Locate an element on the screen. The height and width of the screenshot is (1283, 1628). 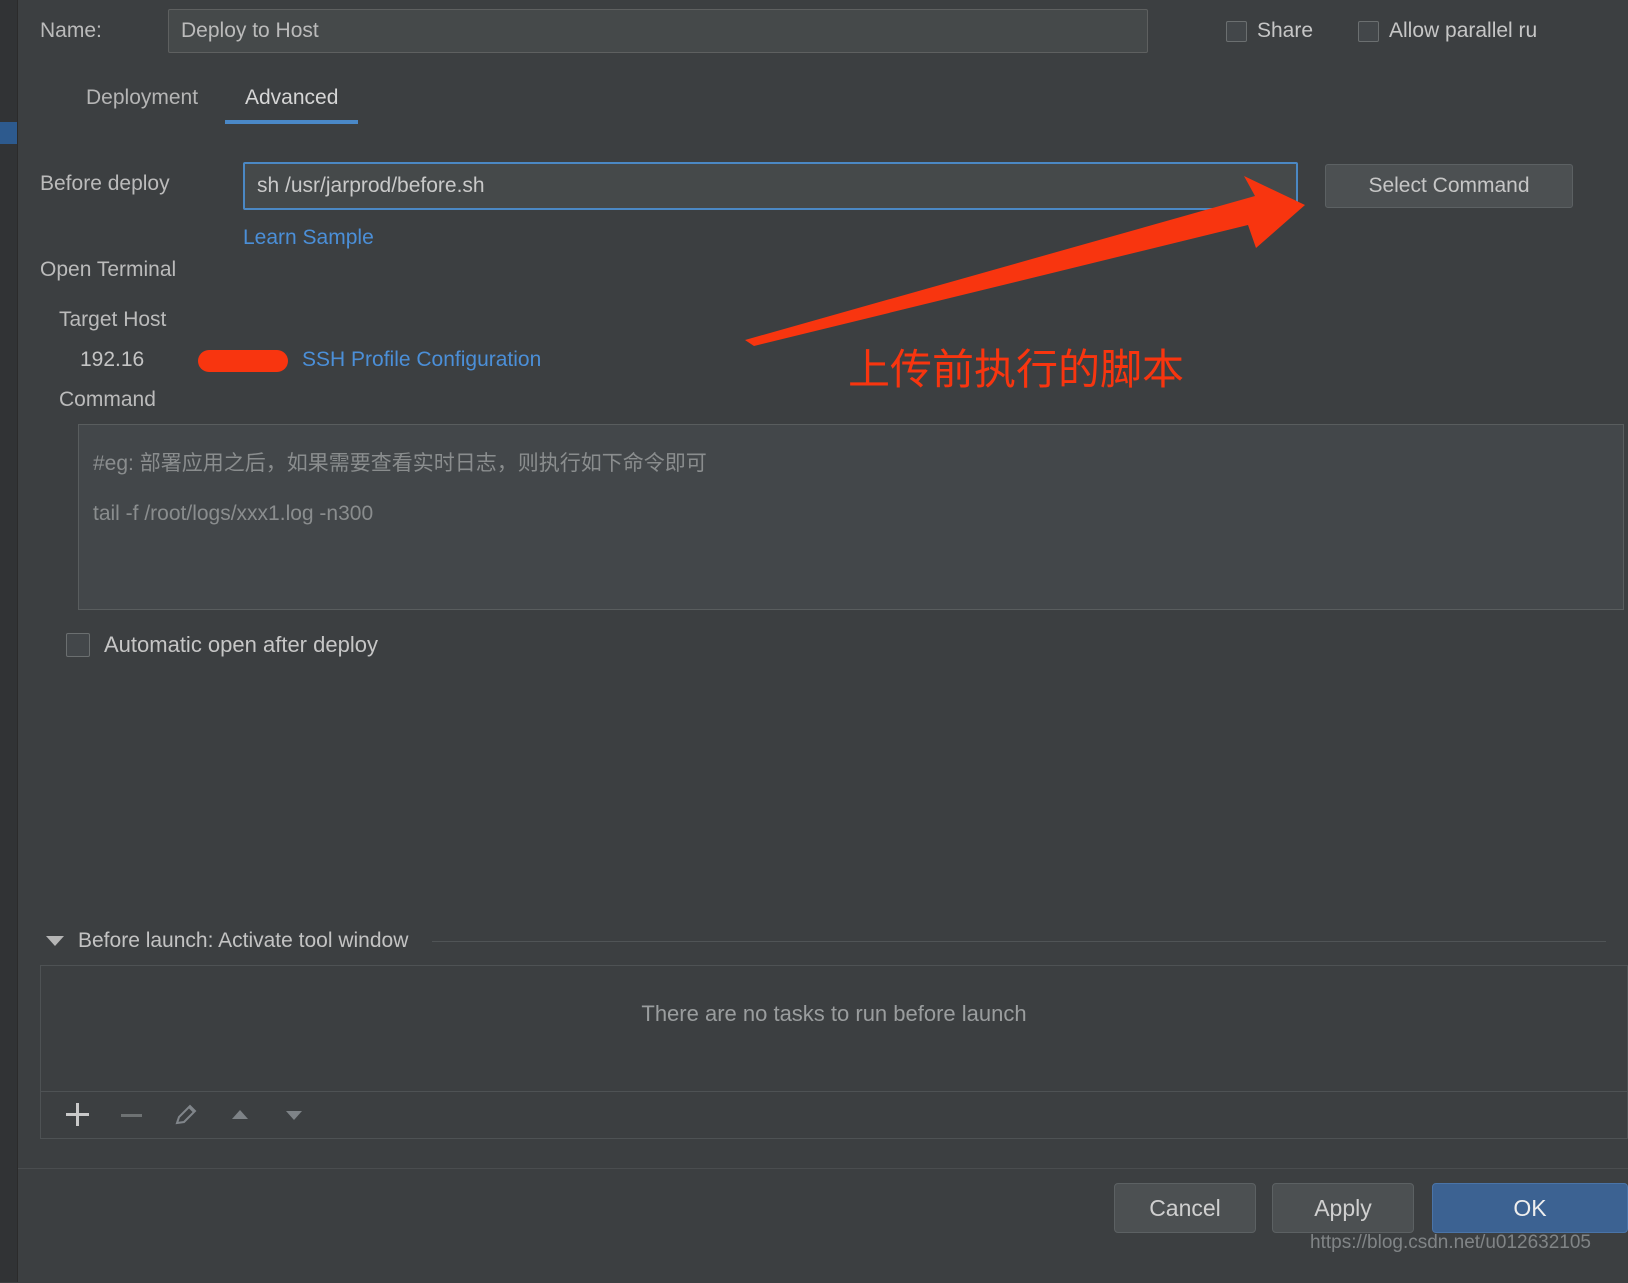
parent-window-gutter-top is located at coordinates (9, 61).